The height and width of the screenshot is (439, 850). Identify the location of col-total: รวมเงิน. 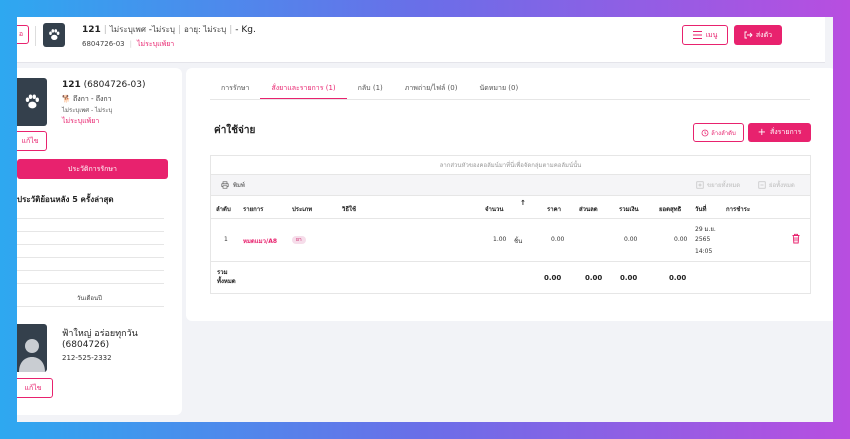
(629, 209).